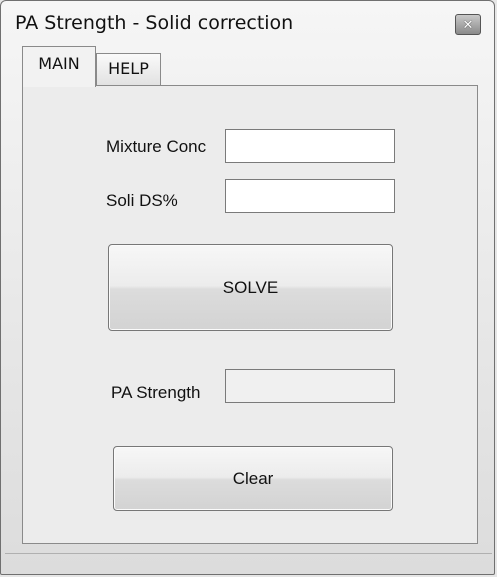 The height and width of the screenshot is (577, 497). What do you see at coordinates (59, 66) in the screenshot?
I see `tab-main: MAIN` at bounding box center [59, 66].